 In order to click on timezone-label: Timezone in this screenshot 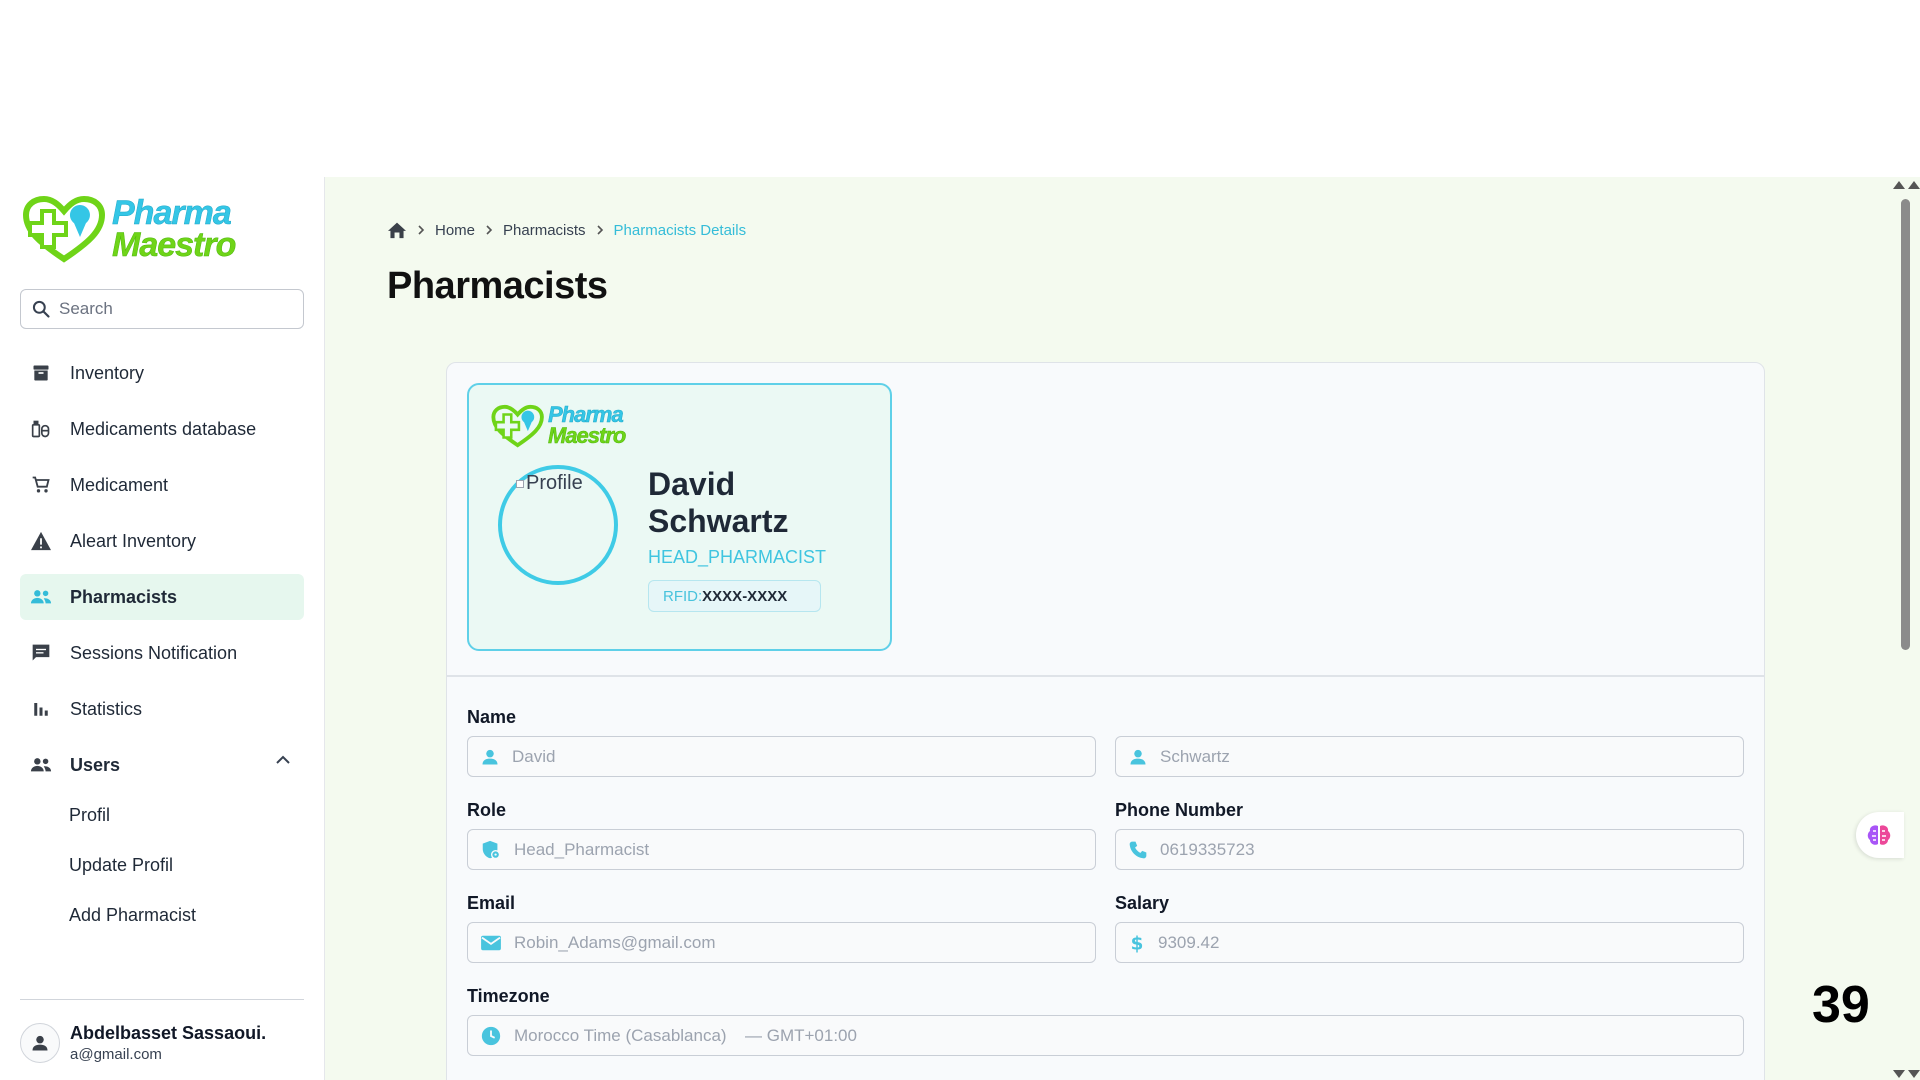, I will do `click(508, 996)`.